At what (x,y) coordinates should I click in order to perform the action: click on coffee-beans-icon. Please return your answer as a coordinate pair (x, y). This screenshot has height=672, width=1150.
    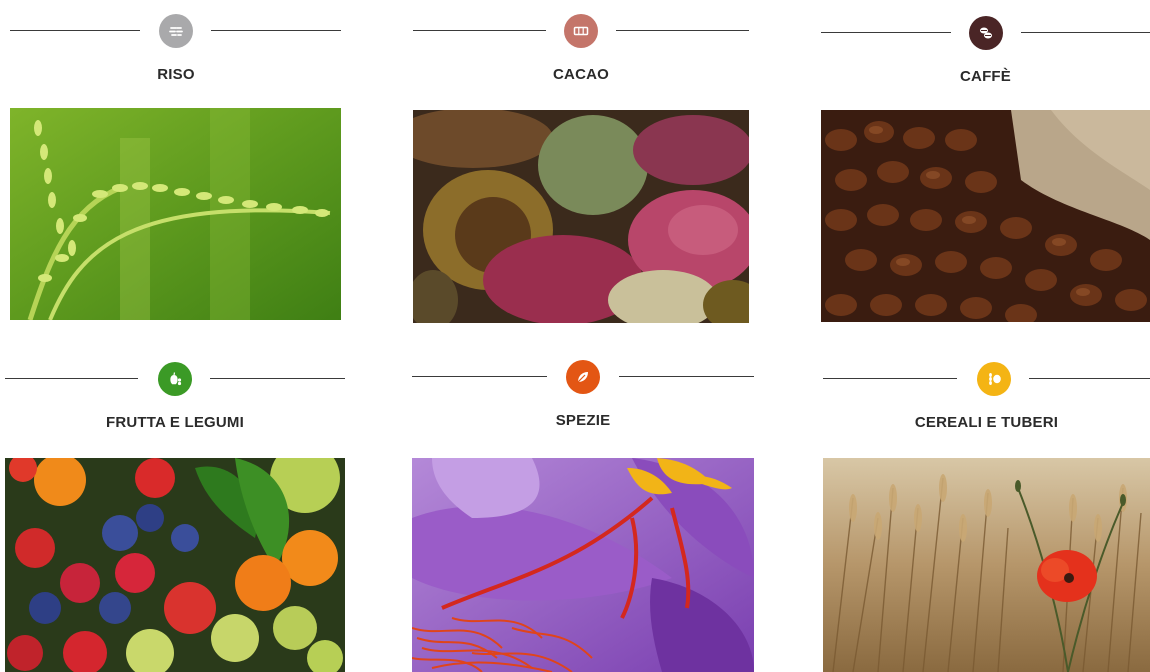
    Looking at the image, I should click on (986, 33).